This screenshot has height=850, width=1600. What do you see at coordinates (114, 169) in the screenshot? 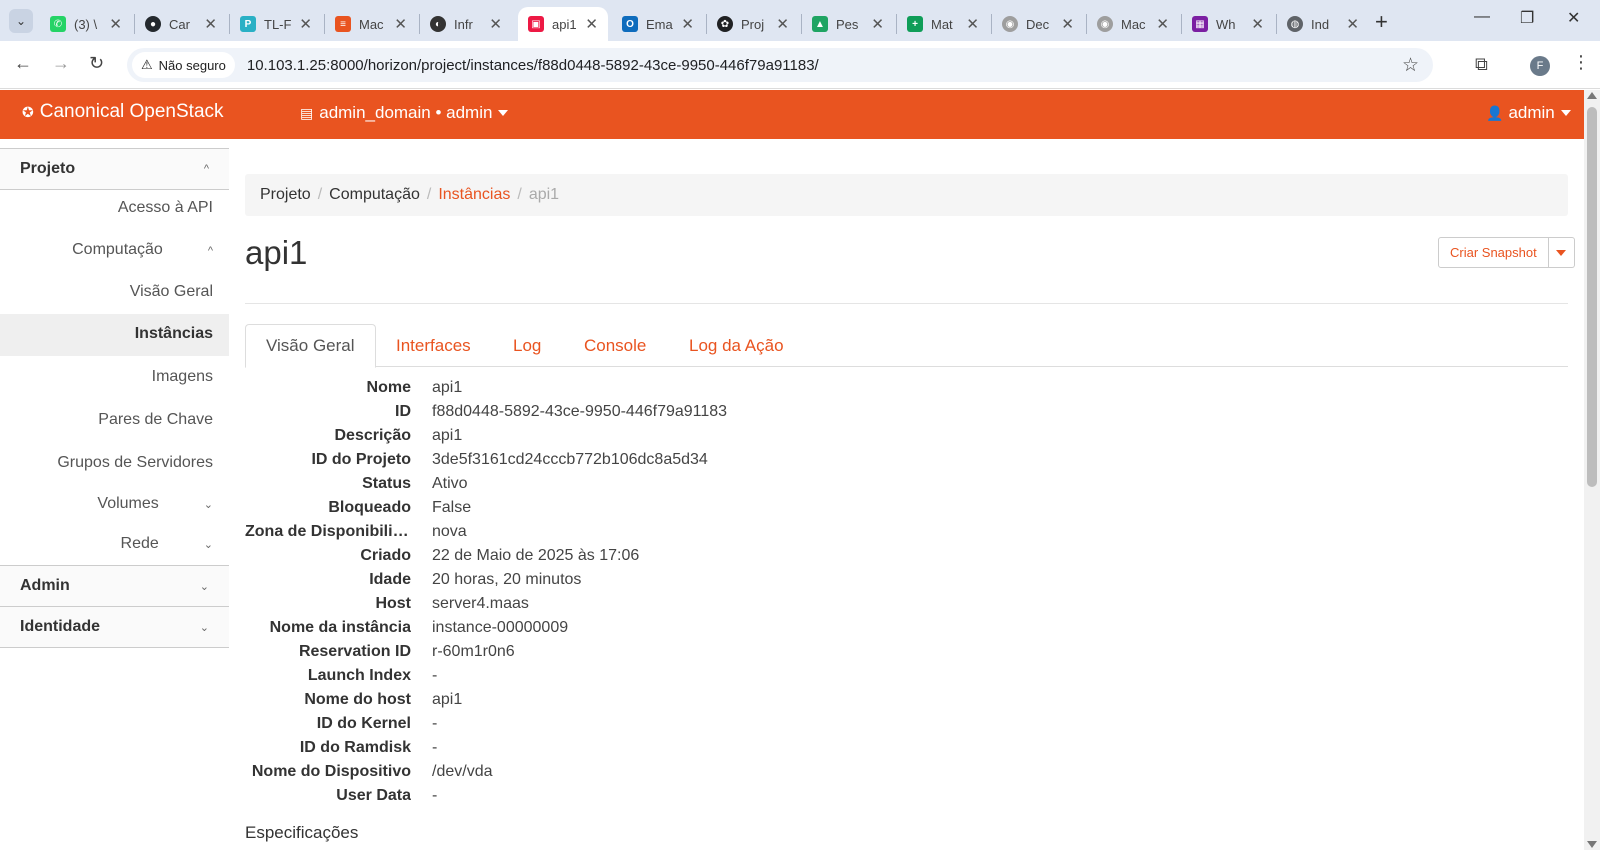
I see `sidebar-section-projeto: Projeto ^` at bounding box center [114, 169].